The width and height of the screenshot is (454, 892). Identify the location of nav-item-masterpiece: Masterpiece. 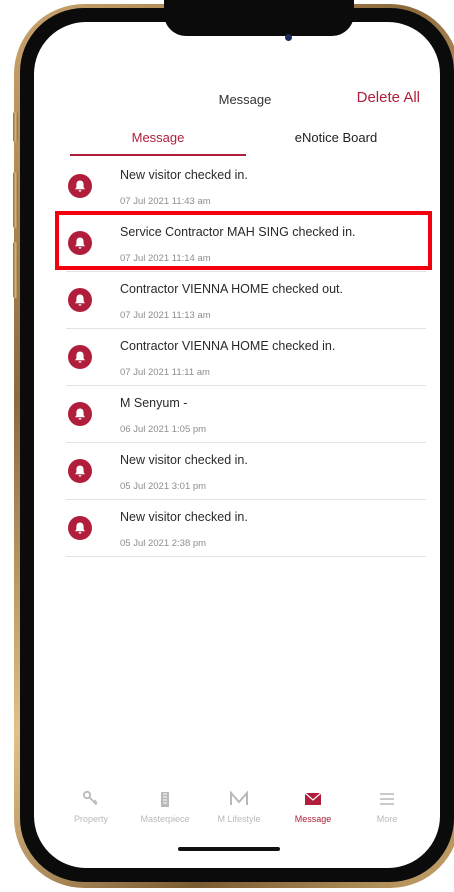
(165, 806).